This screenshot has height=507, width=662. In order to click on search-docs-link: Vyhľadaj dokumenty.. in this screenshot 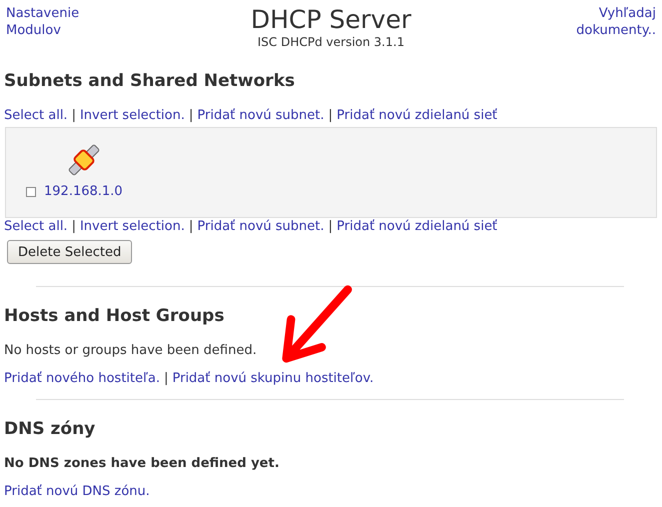, I will do `click(601, 27)`.